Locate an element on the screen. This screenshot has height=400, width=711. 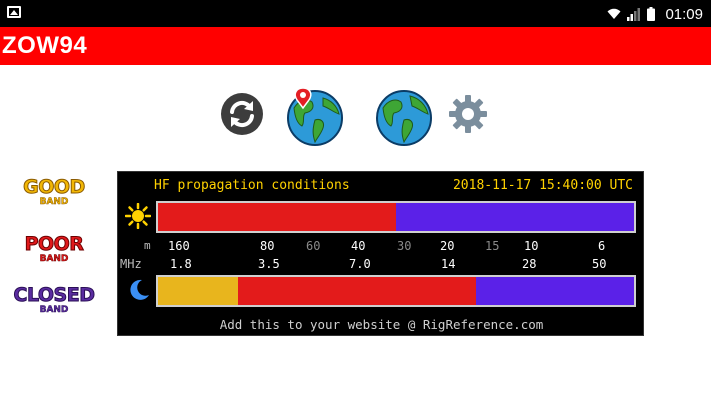
globe-pin-icon is located at coordinates (315, 116).